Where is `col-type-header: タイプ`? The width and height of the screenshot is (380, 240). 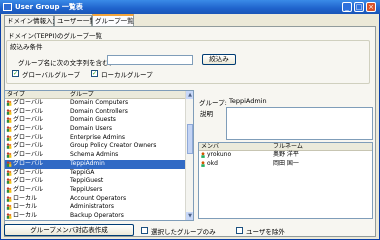 col-type-header: タイプ is located at coordinates (16, 95).